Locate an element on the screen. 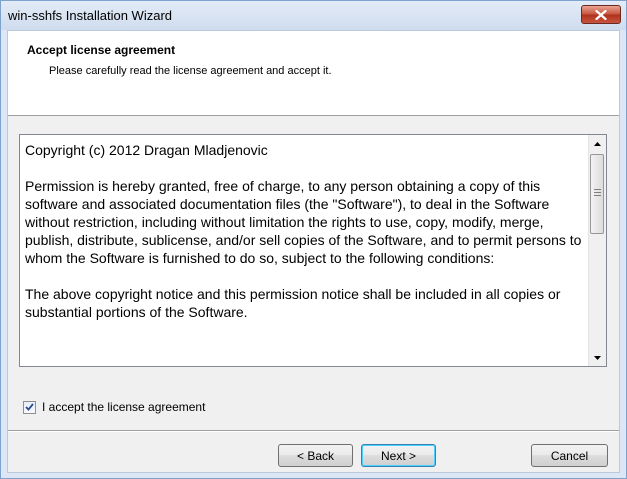 This screenshot has width=627, height=479. arrow-up-icon is located at coordinates (597, 143).